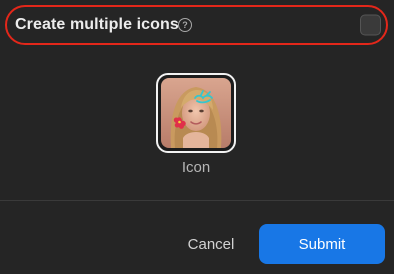 The width and height of the screenshot is (394, 274). Describe the element at coordinates (211, 244) in the screenshot. I see `cancel-button: Cancel` at that location.